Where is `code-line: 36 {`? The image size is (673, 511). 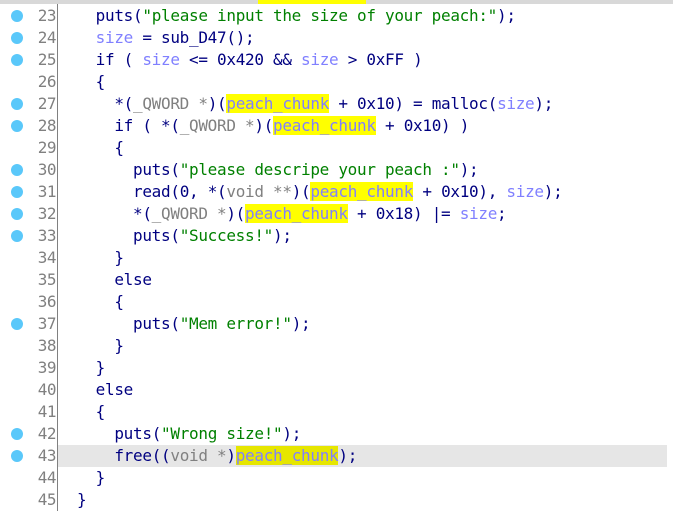
code-line: 36 { is located at coordinates (336, 302).